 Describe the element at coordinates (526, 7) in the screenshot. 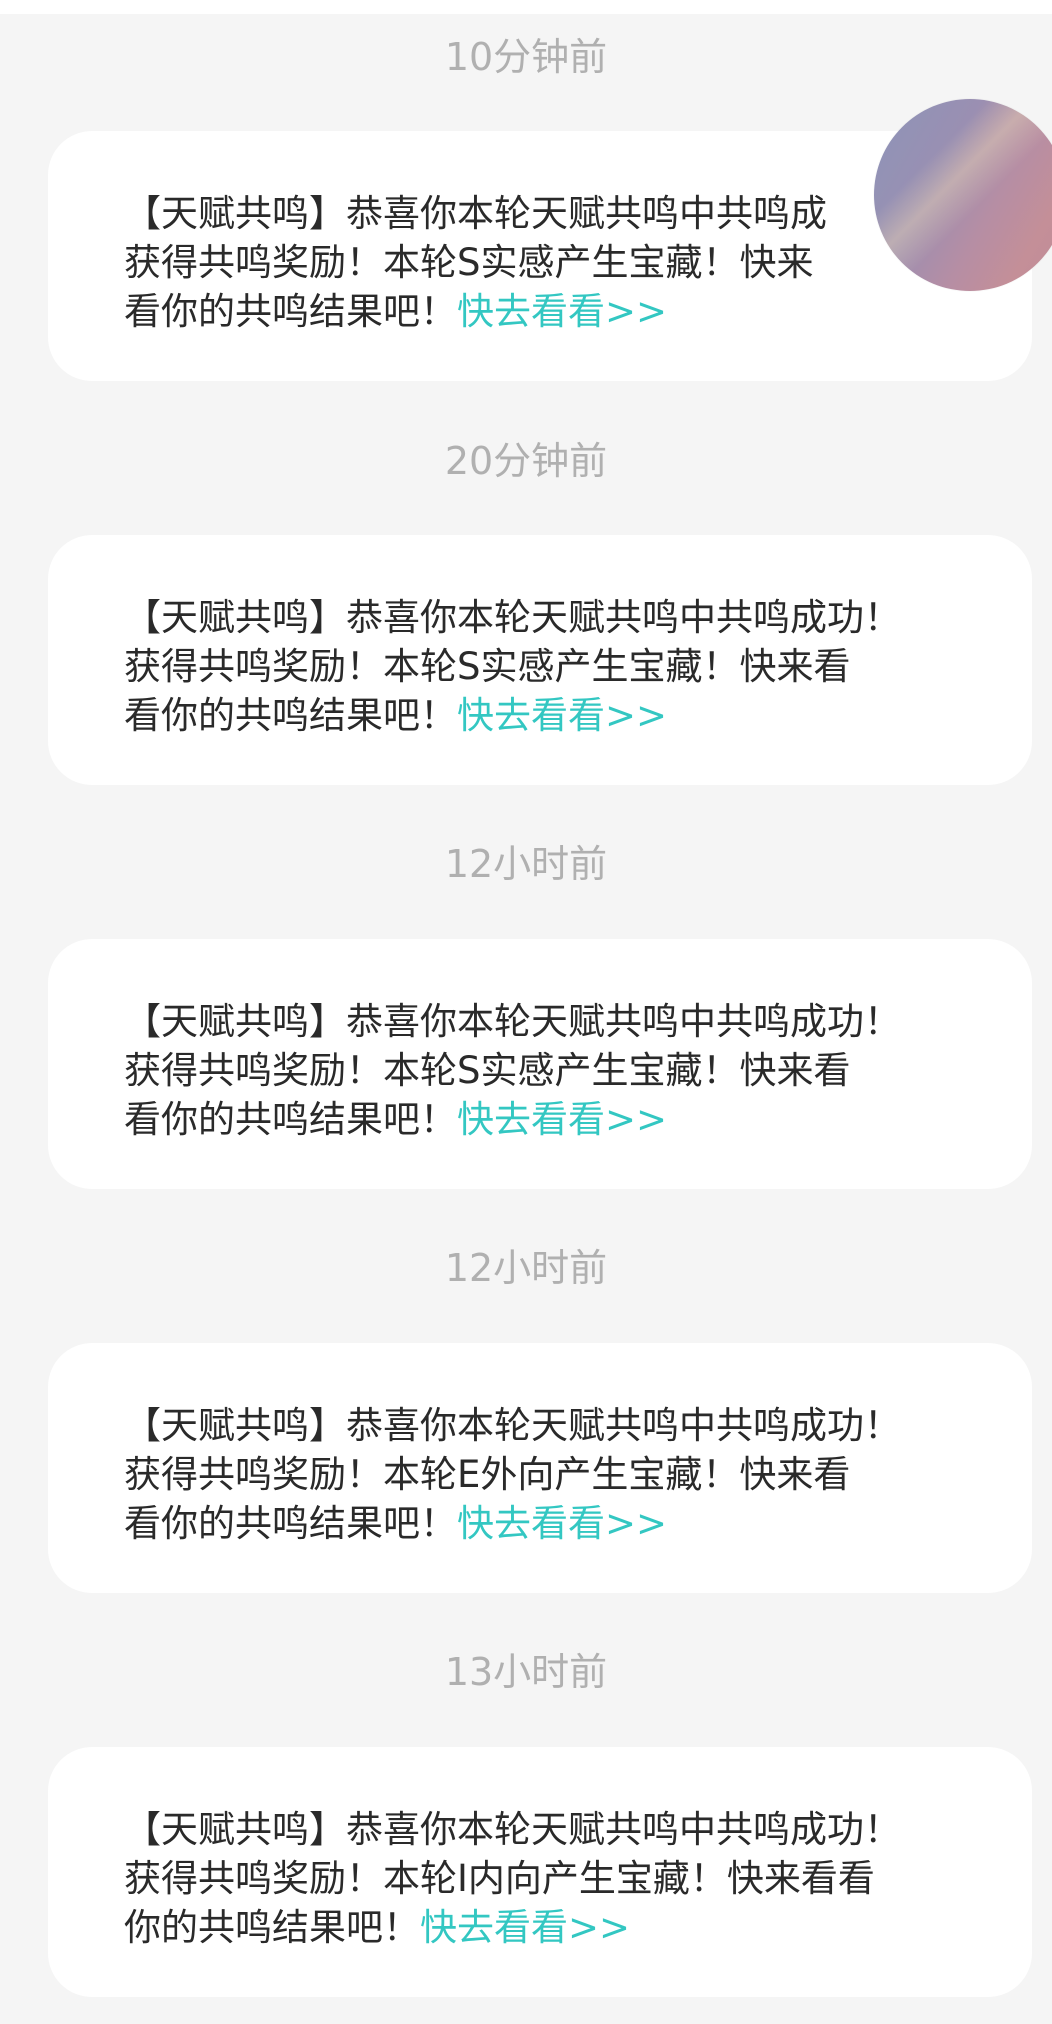

I see `top-divider` at that location.